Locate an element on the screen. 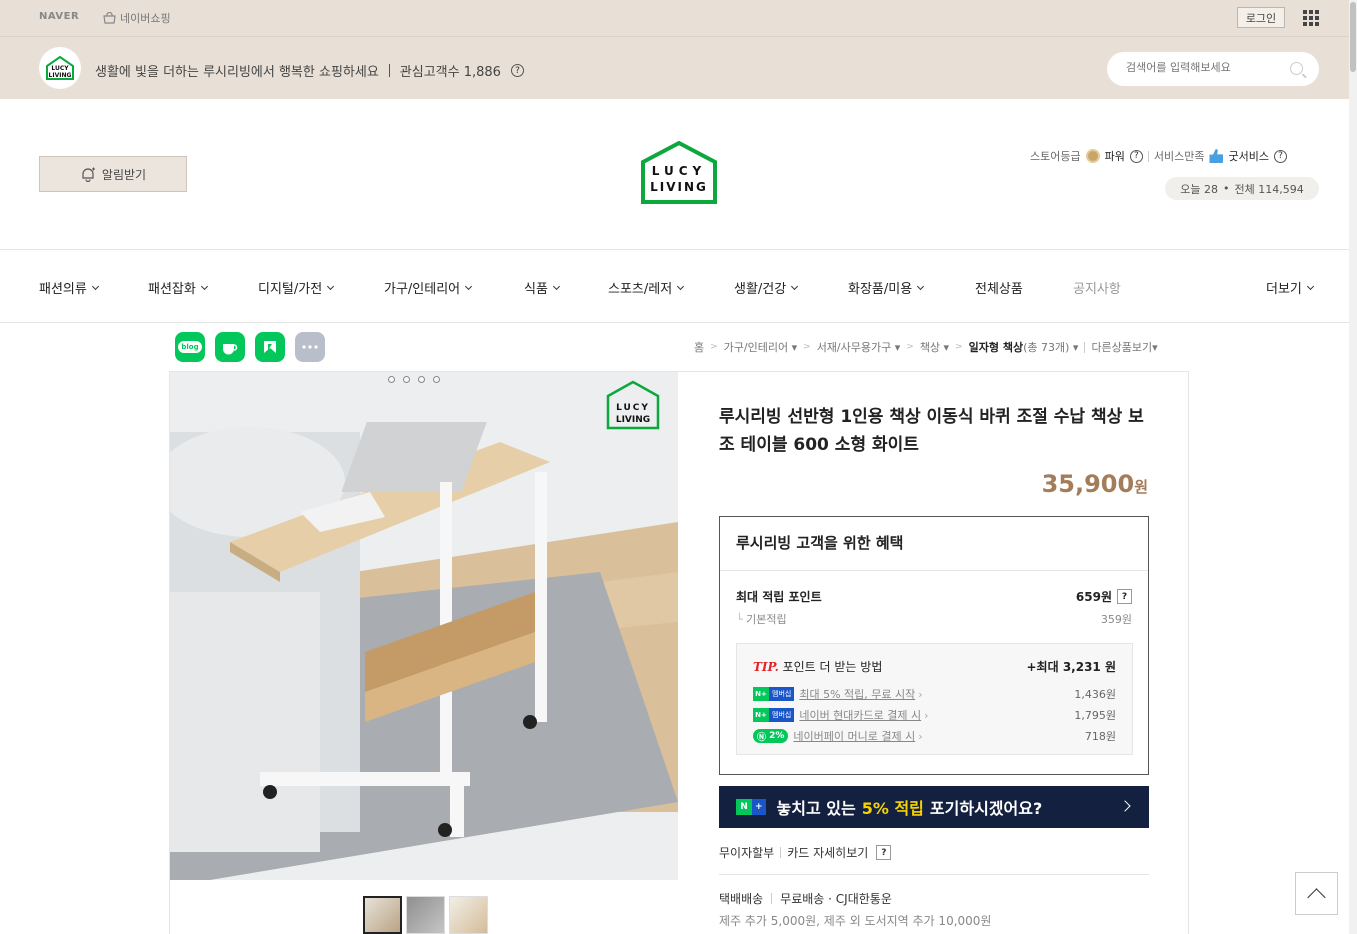 The height and width of the screenshot is (934, 1357). tip-item: Ⓝ 2% 네이버페이 머니로 결제 시 › 718원 is located at coordinates (934, 736).